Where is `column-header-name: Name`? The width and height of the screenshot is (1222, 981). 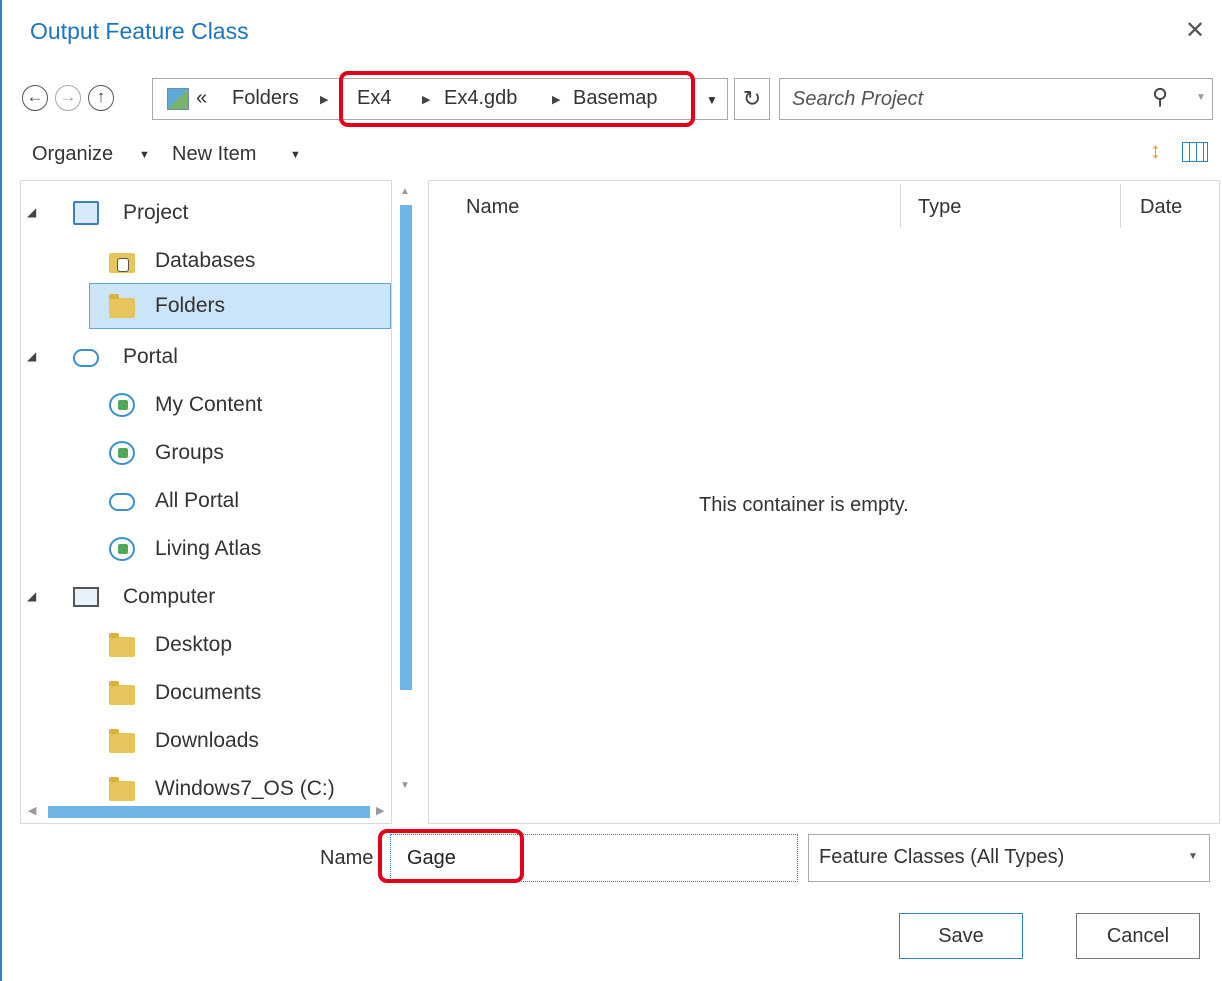
column-header-name: Name is located at coordinates (492, 207).